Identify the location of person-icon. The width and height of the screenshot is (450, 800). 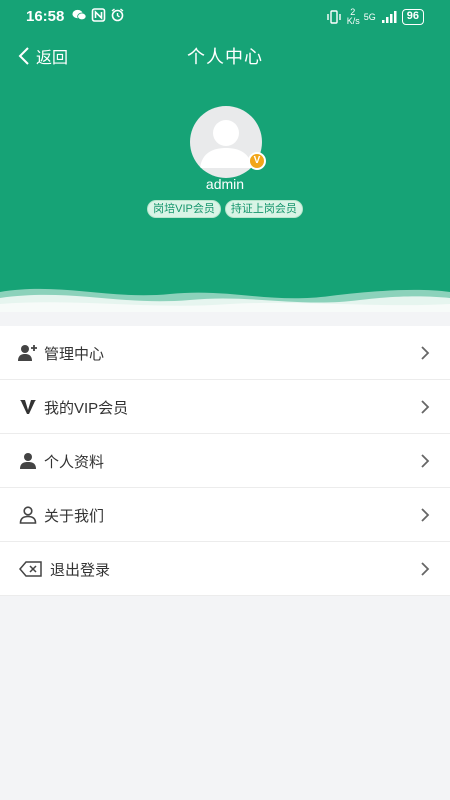
(28, 461).